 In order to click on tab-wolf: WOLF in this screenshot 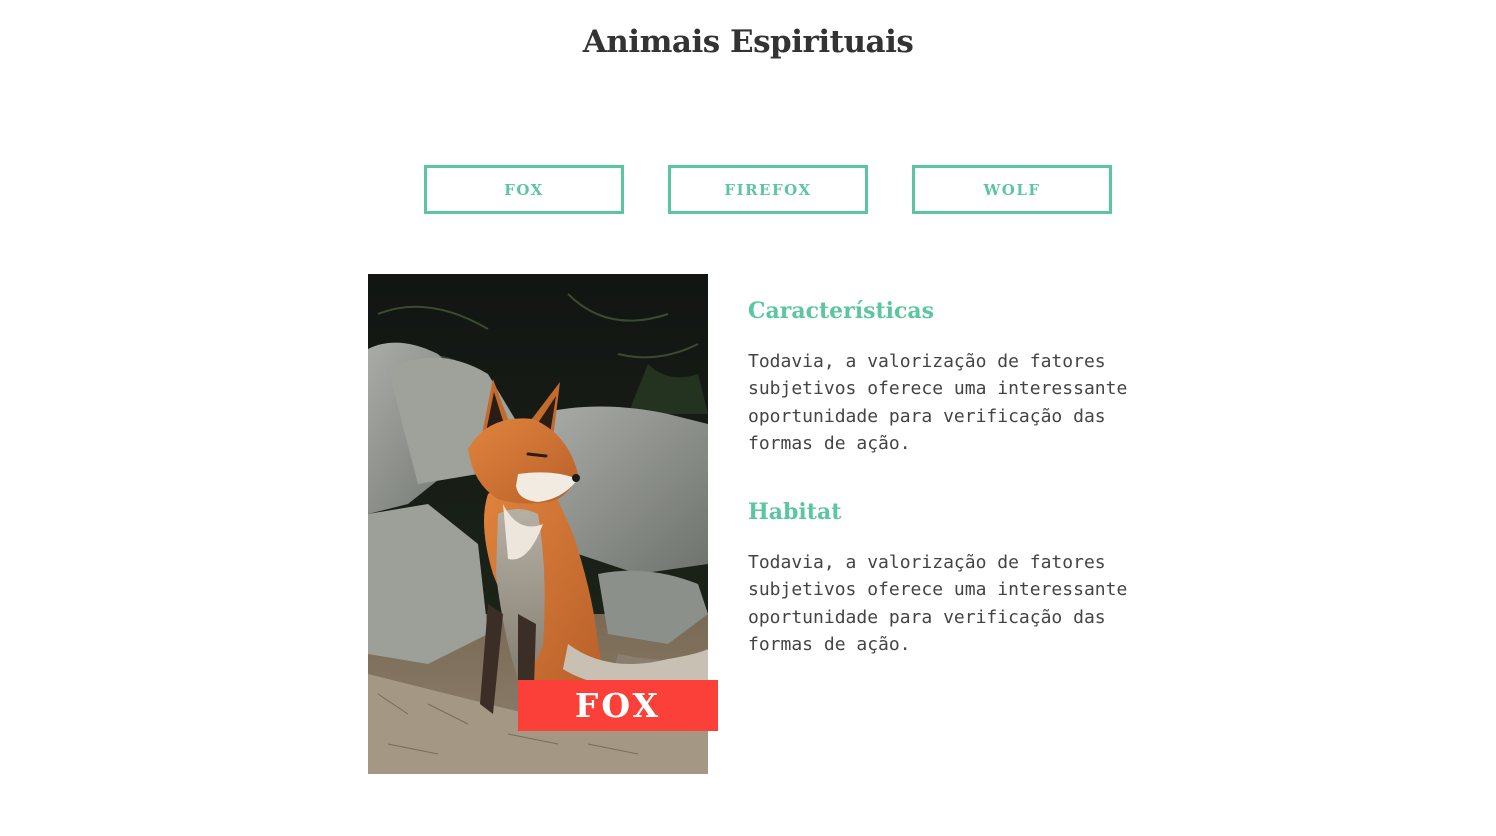, I will do `click(1012, 189)`.